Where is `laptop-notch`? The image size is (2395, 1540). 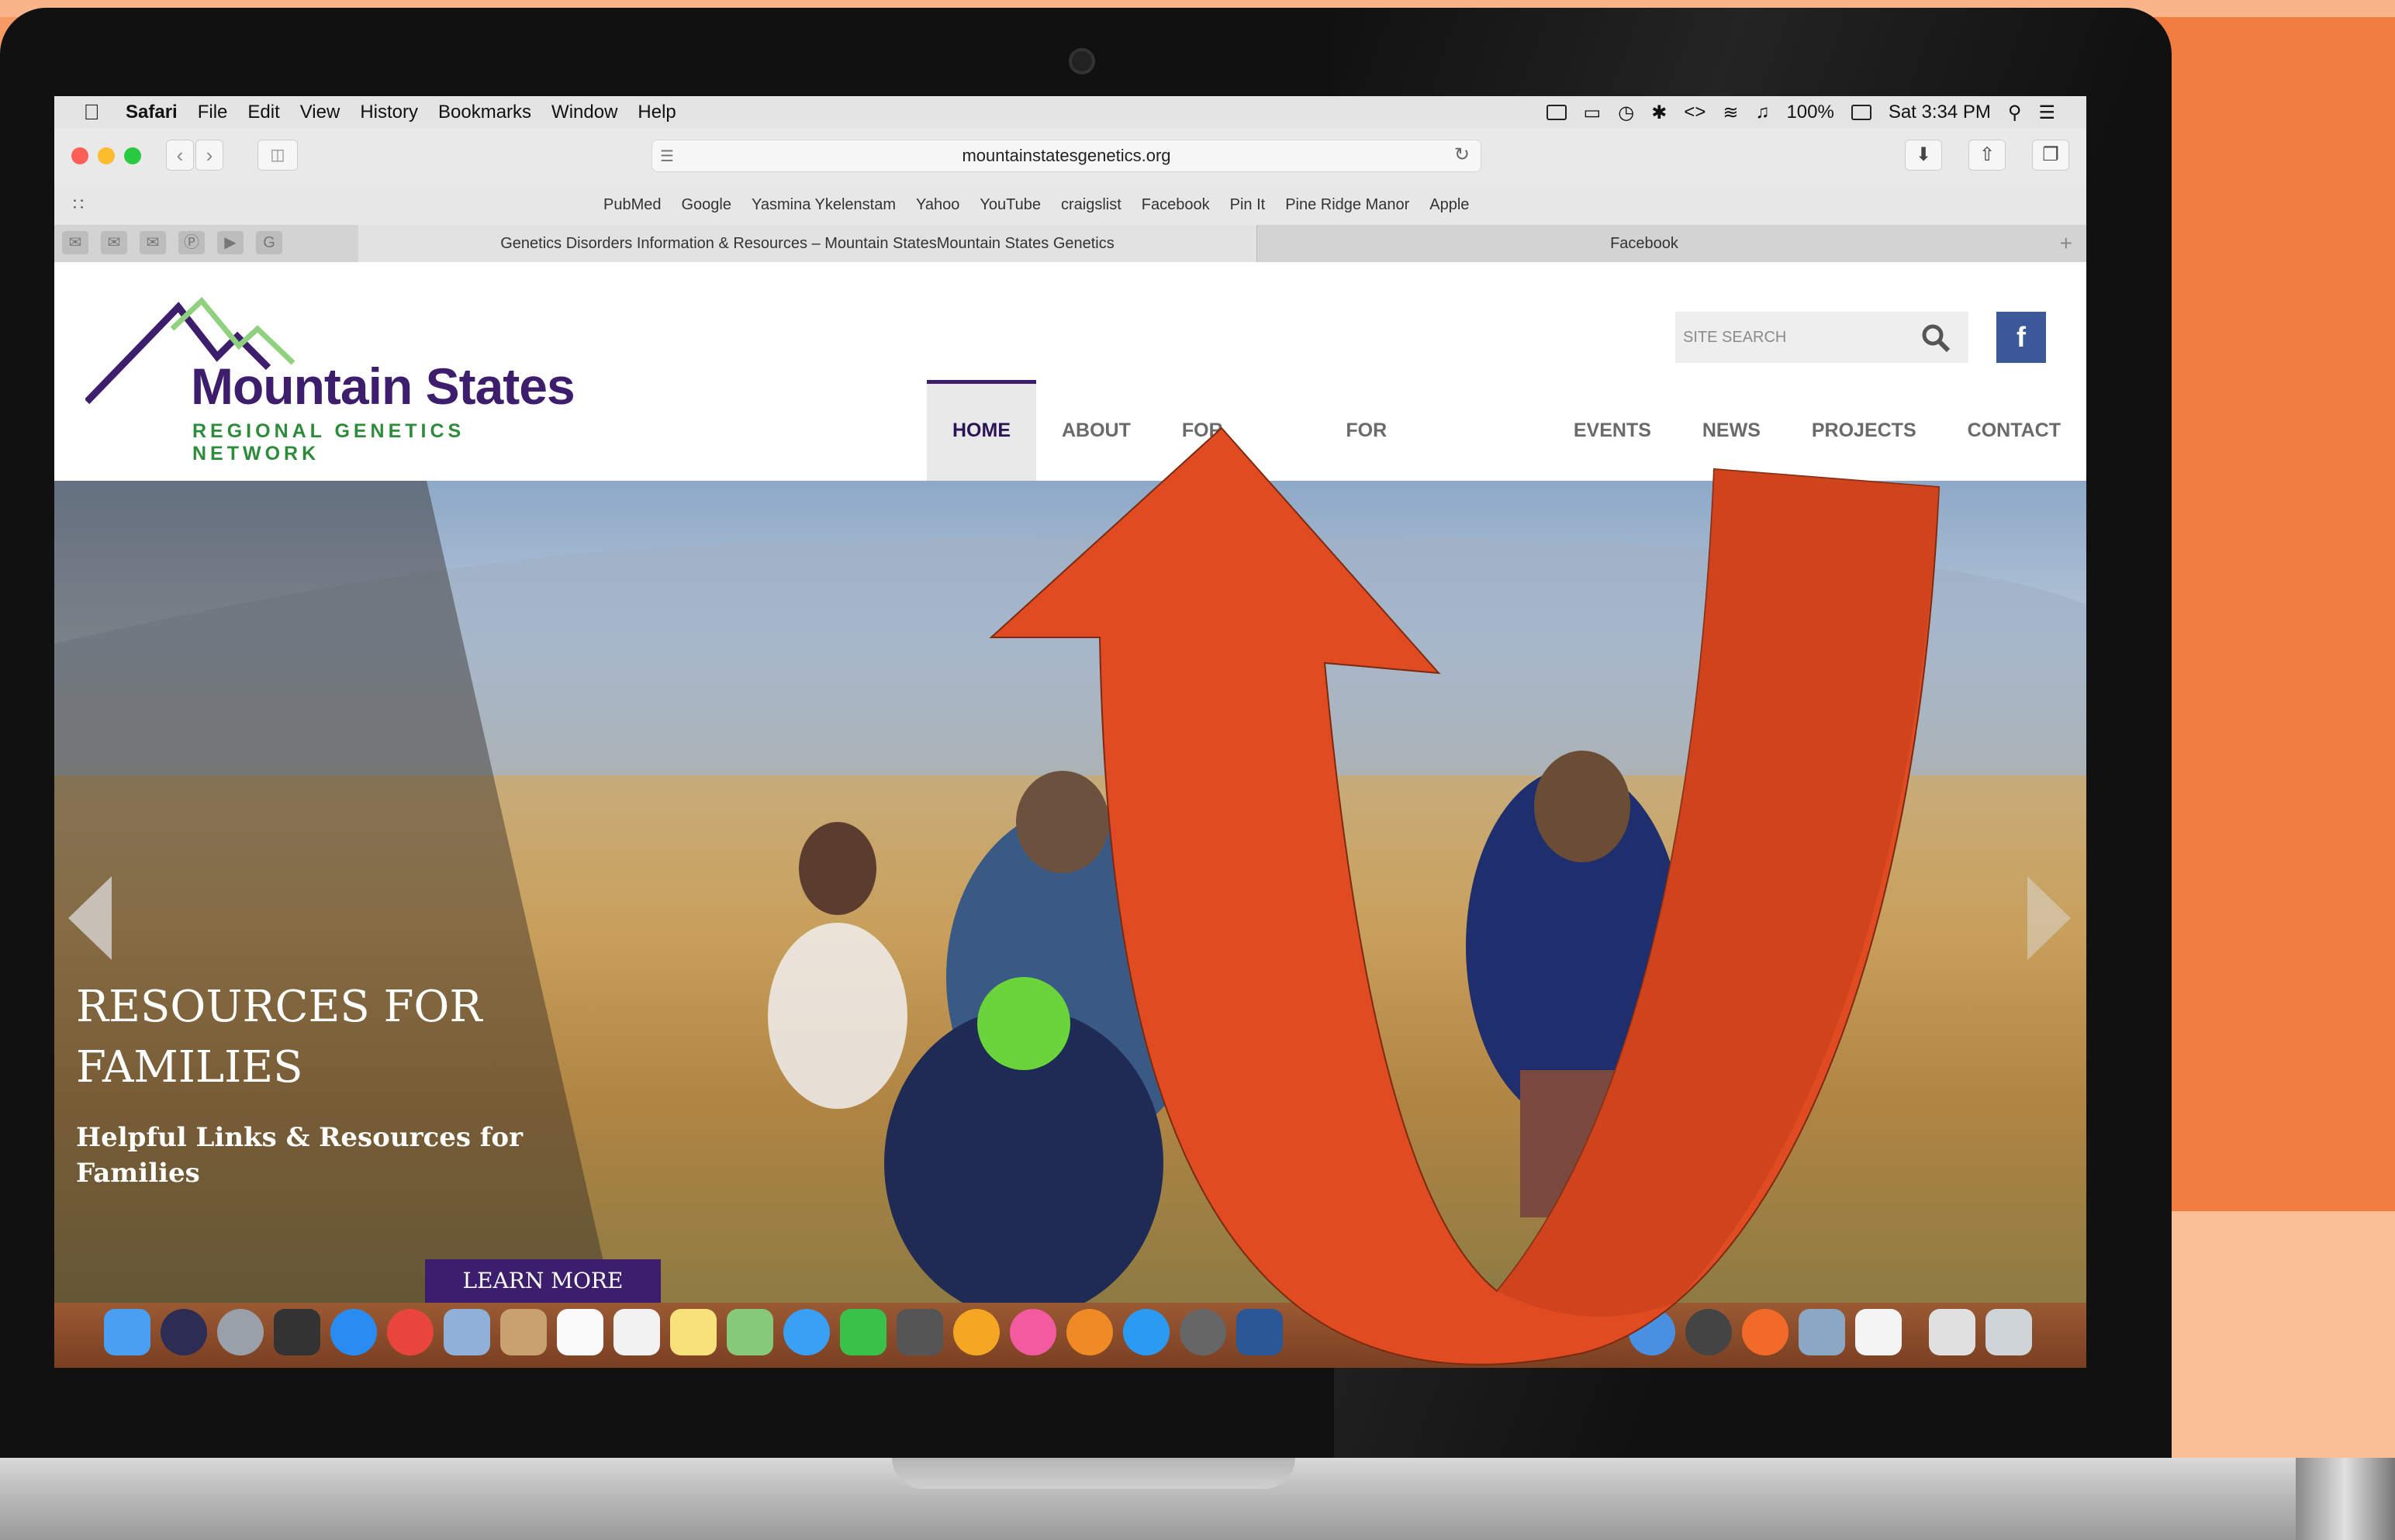
laptop-notch is located at coordinates (1093, 1473).